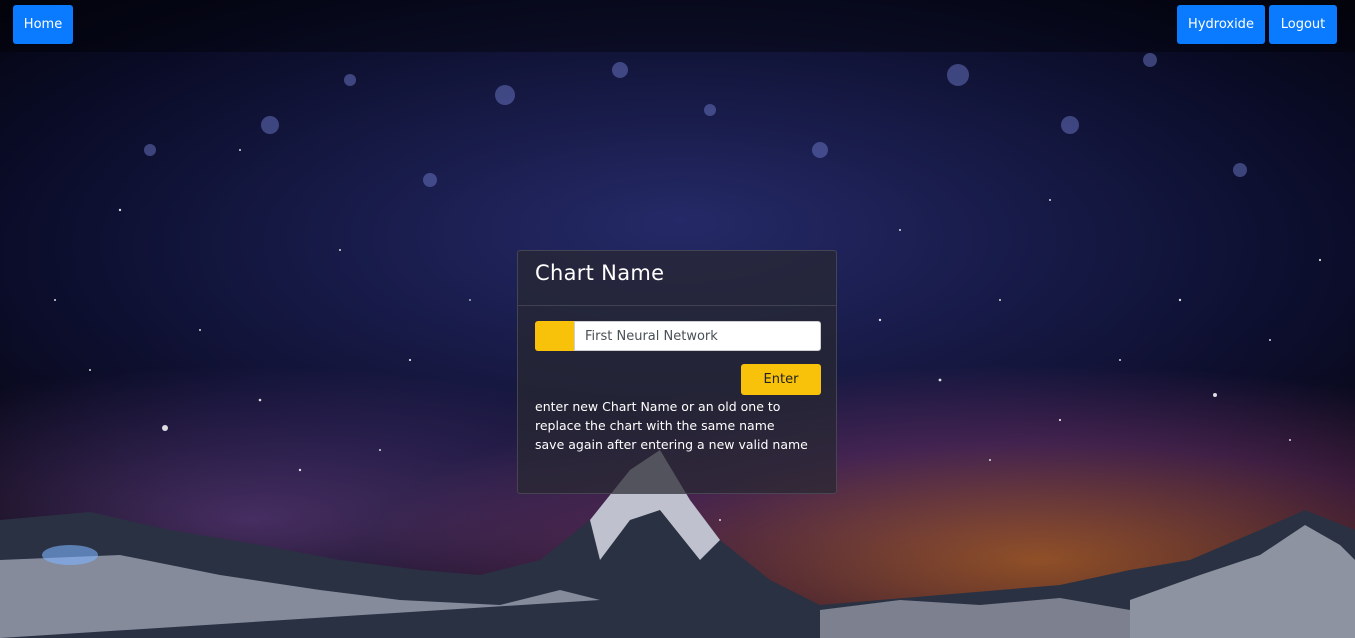 The height and width of the screenshot is (638, 1355). Describe the element at coordinates (600, 273) in the screenshot. I see `card-title: Chart Name` at that location.